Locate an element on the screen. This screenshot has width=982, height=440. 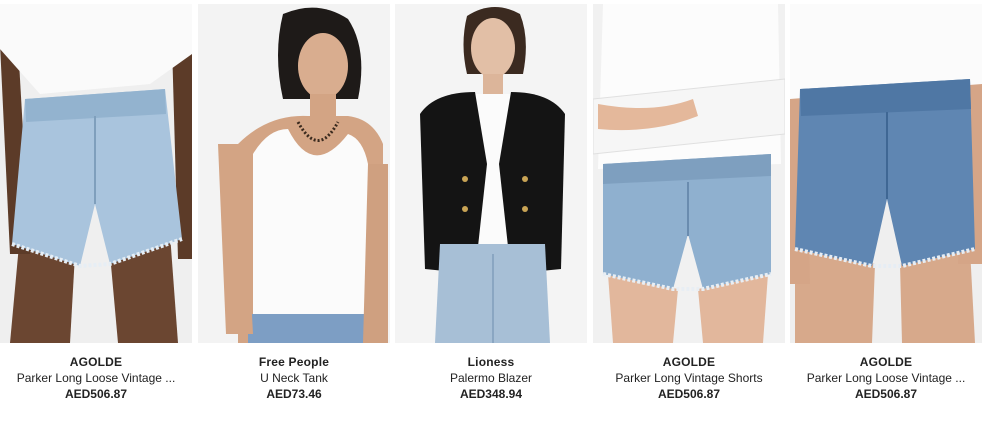
product-price: AED73.46 is located at coordinates (294, 394).